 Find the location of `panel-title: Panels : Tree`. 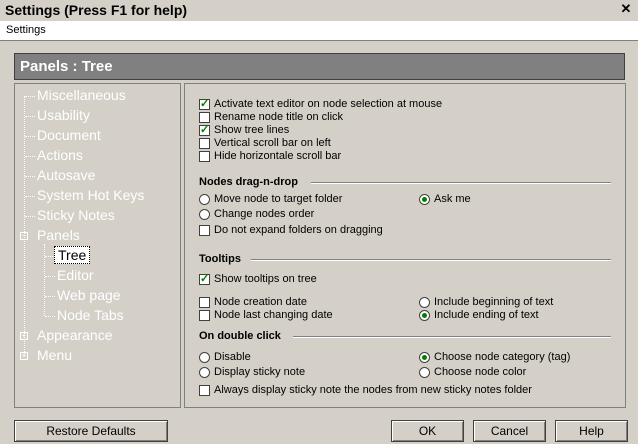

panel-title: Panels : Tree is located at coordinates (66, 66).